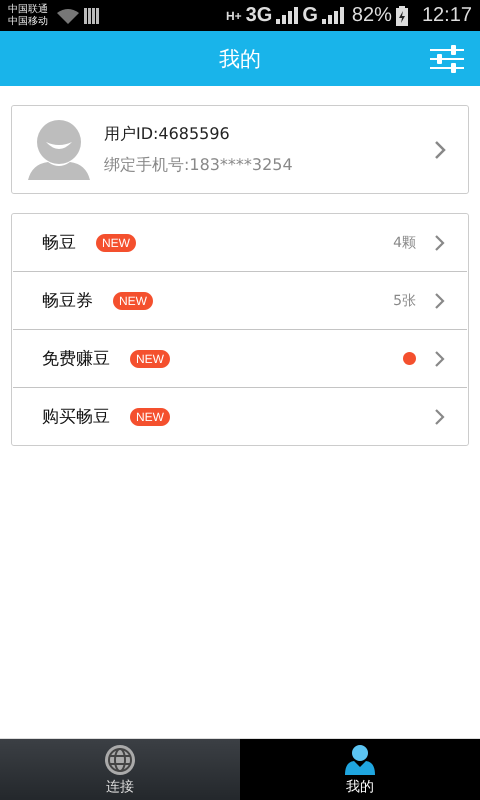 The image size is (480, 800). What do you see at coordinates (67, 301) in the screenshot?
I see `menu-label: 畅豆券` at bounding box center [67, 301].